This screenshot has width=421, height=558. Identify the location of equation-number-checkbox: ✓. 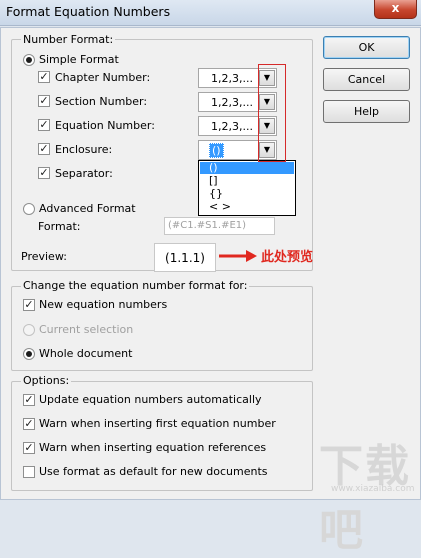
(44, 125).